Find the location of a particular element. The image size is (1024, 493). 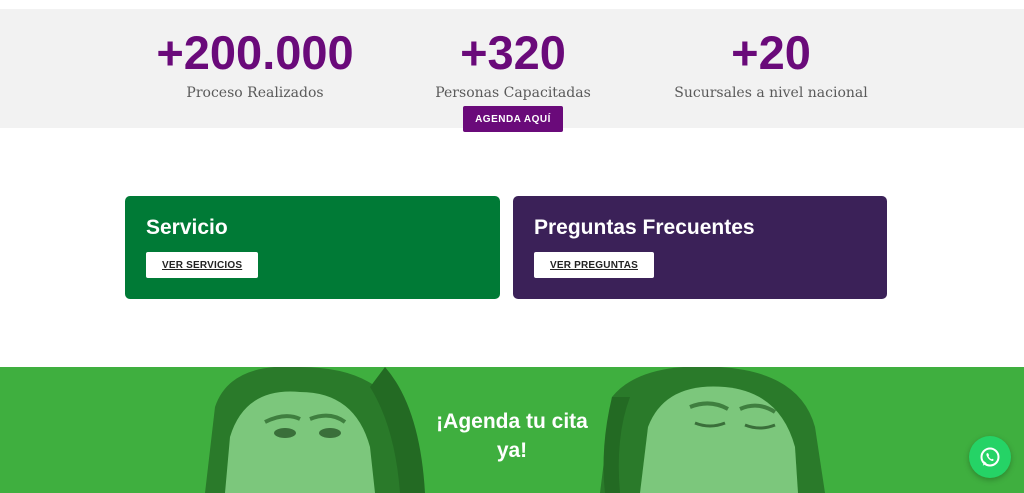

ver-preguntas-button: VER PREGUNTAS is located at coordinates (594, 265).